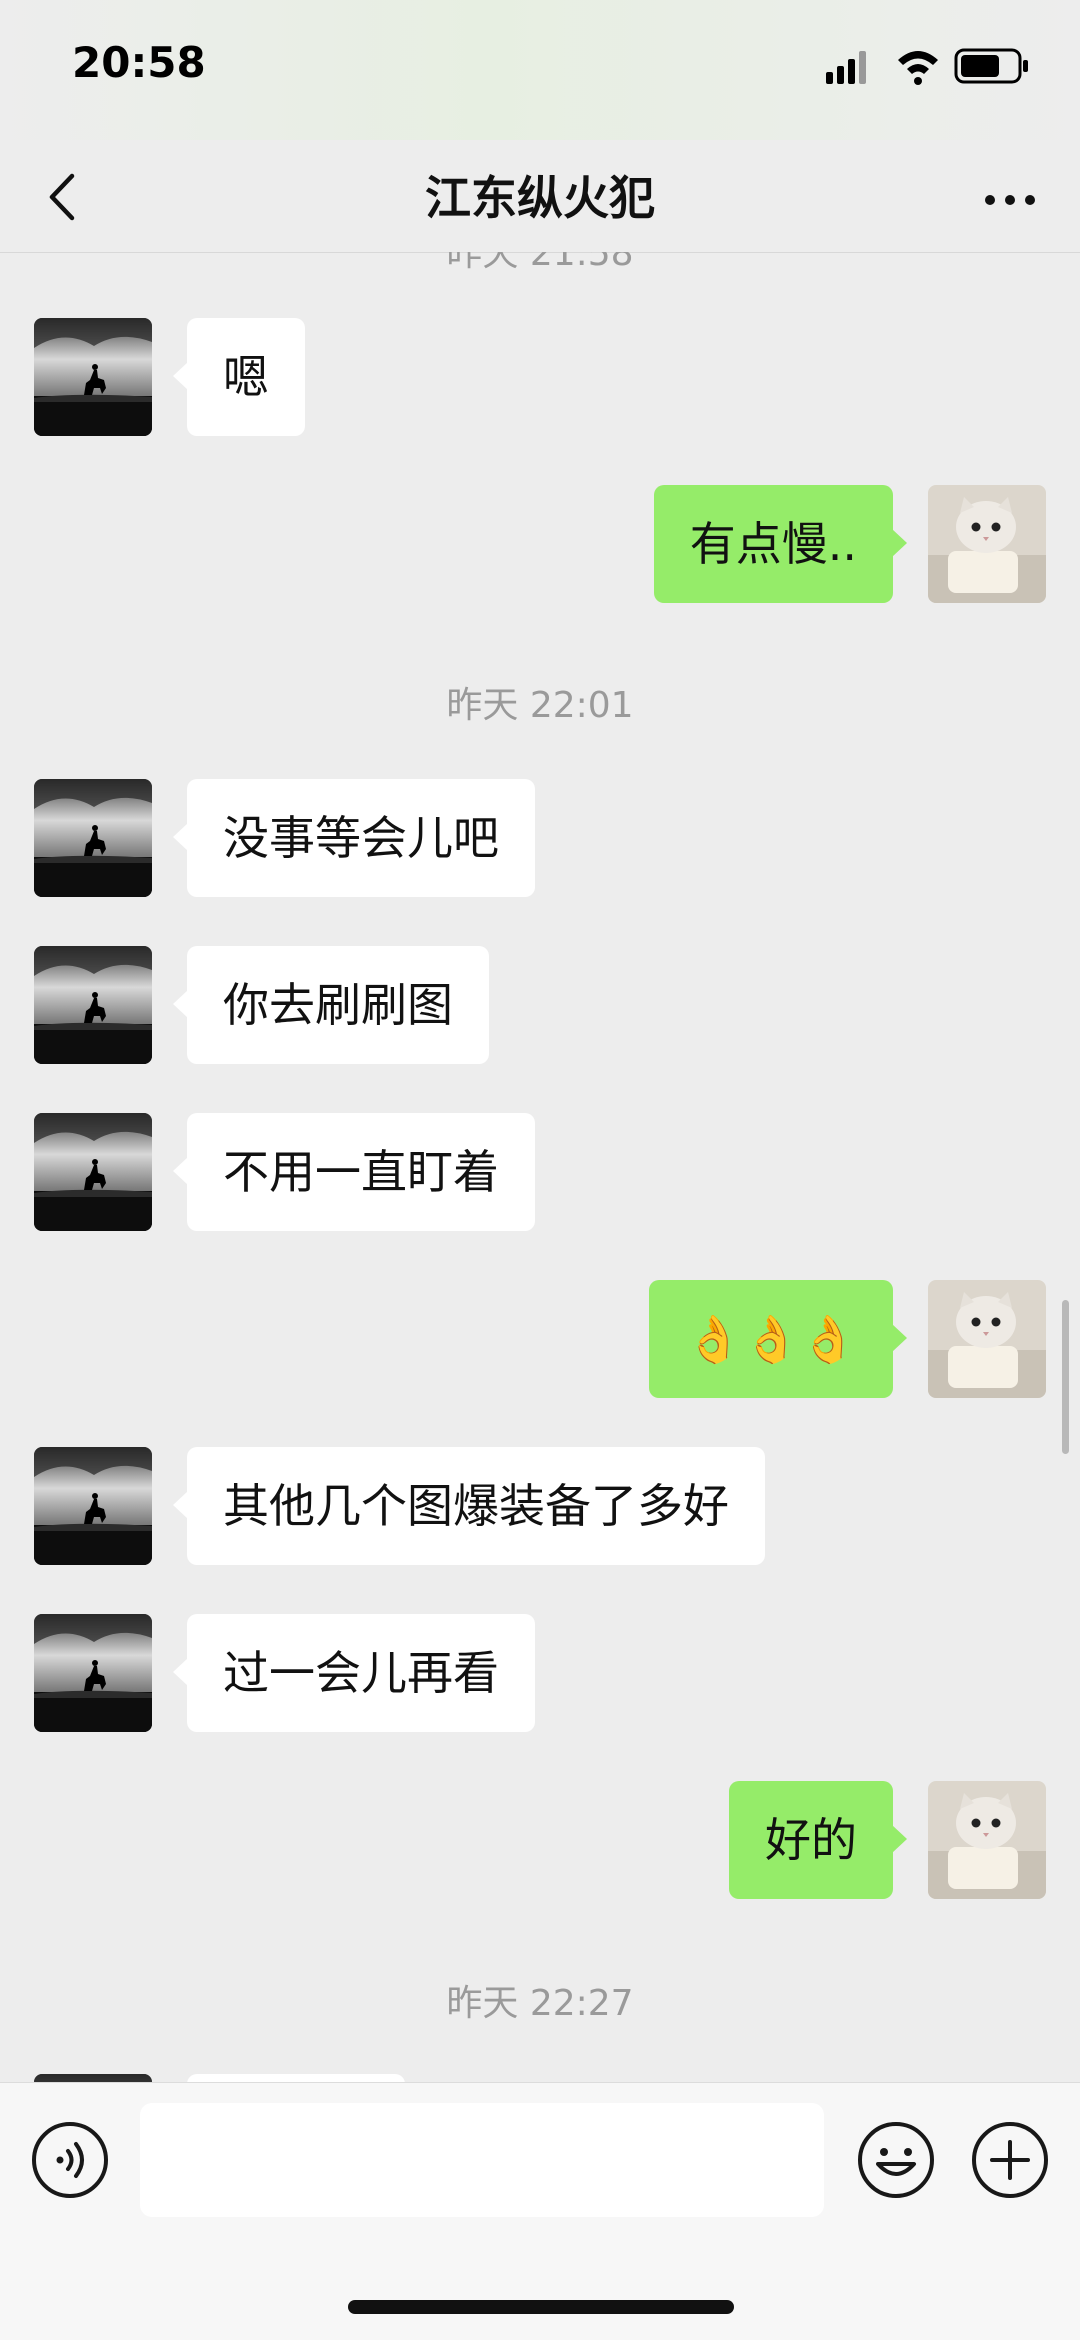 This screenshot has width=1080, height=2340. I want to click on home-indicator, so click(541, 2307).